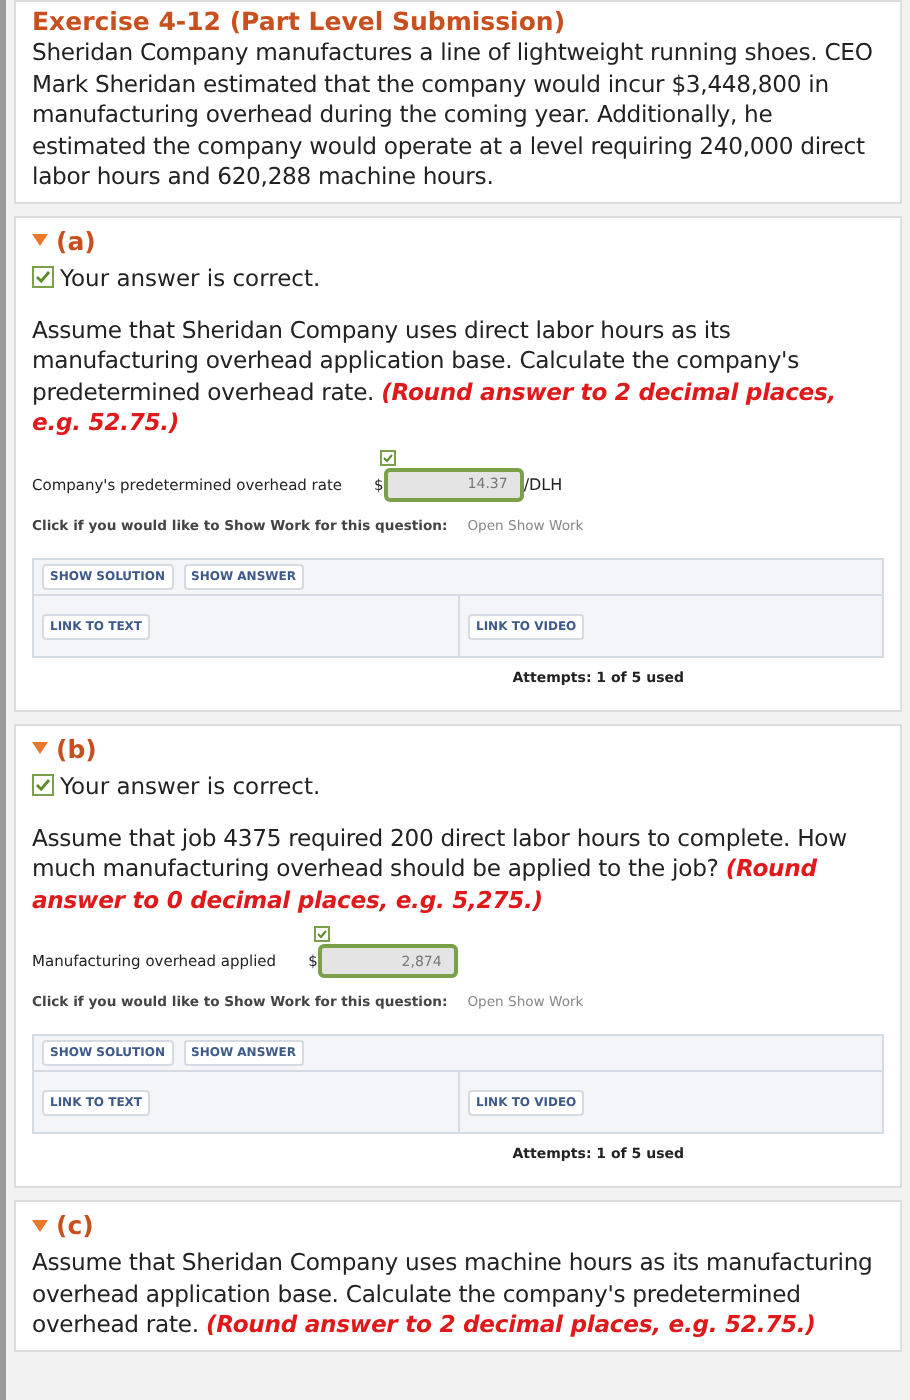 The width and height of the screenshot is (910, 1400). What do you see at coordinates (76, 240) in the screenshot?
I see `part-title: (a)` at bounding box center [76, 240].